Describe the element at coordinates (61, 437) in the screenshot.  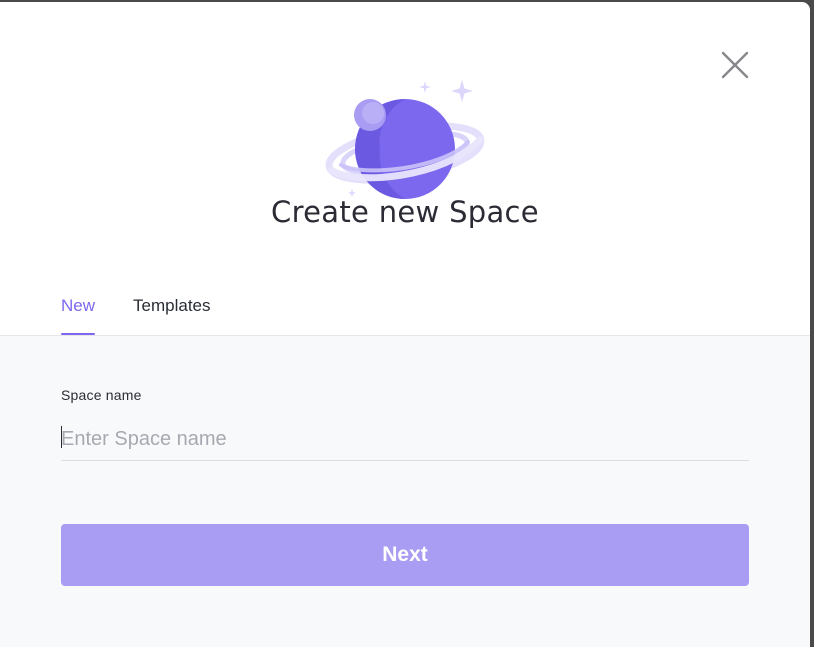
I see `text-caret` at that location.